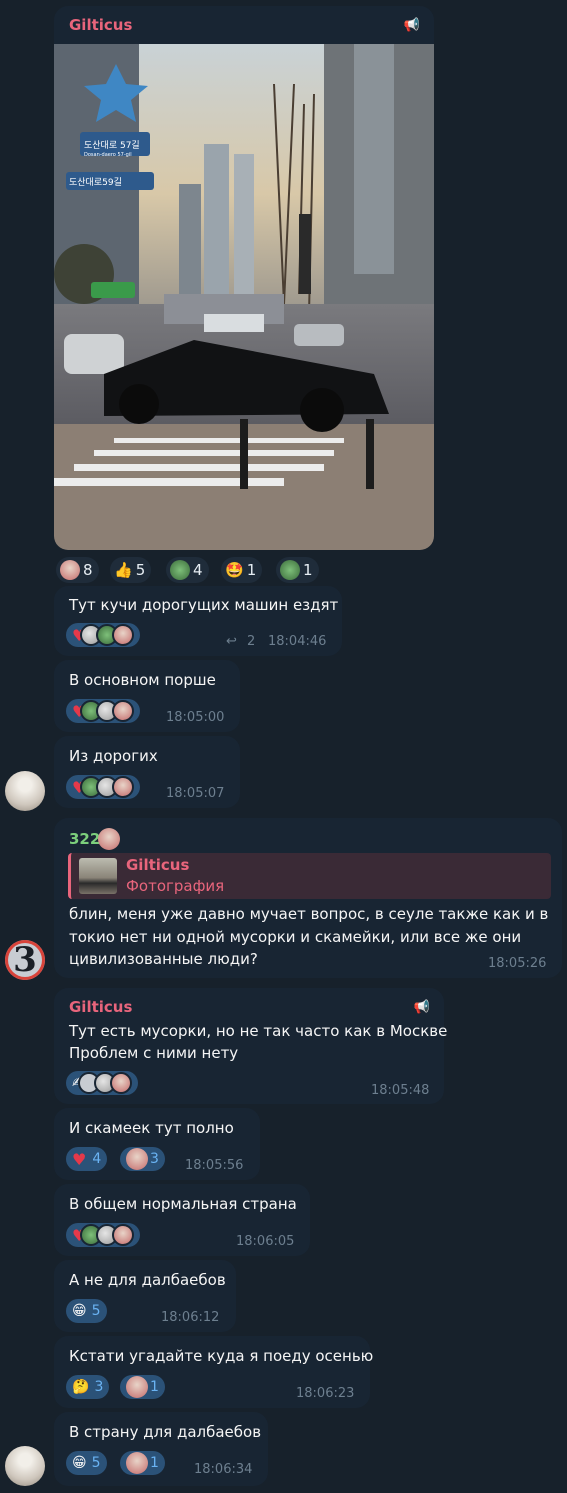  I want to click on message-time: 18:05:56, so click(214, 1165).